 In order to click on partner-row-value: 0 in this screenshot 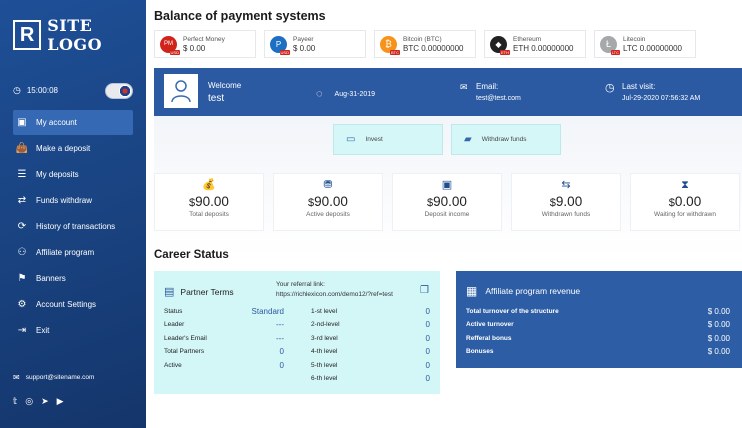, I will do `click(281, 351)`.